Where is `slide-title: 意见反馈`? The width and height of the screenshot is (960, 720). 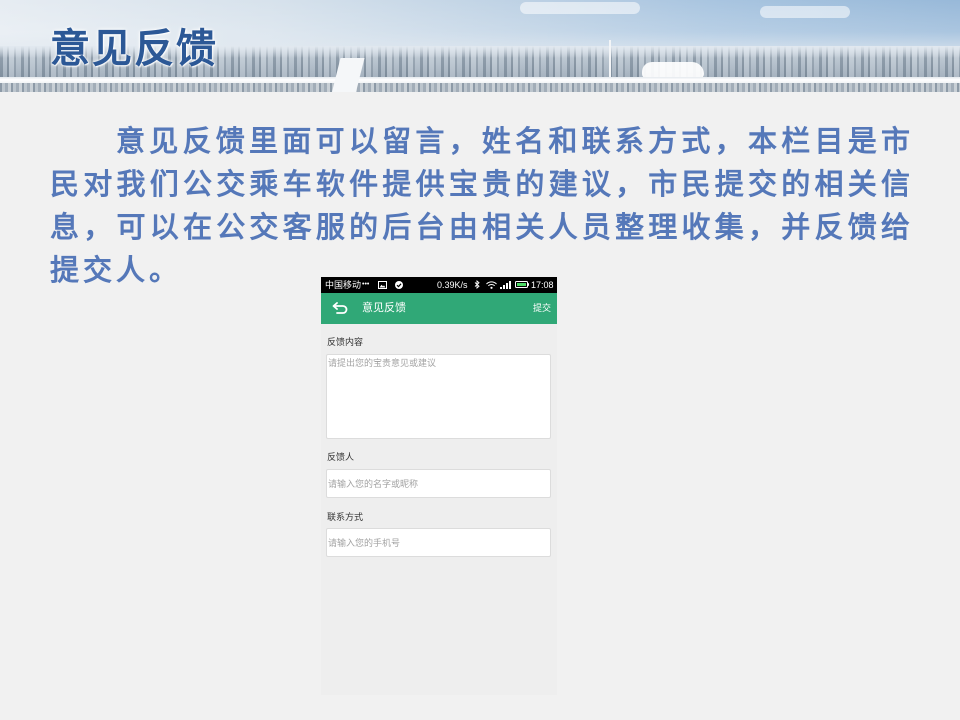
slide-title: 意见反馈 is located at coordinates (134, 49).